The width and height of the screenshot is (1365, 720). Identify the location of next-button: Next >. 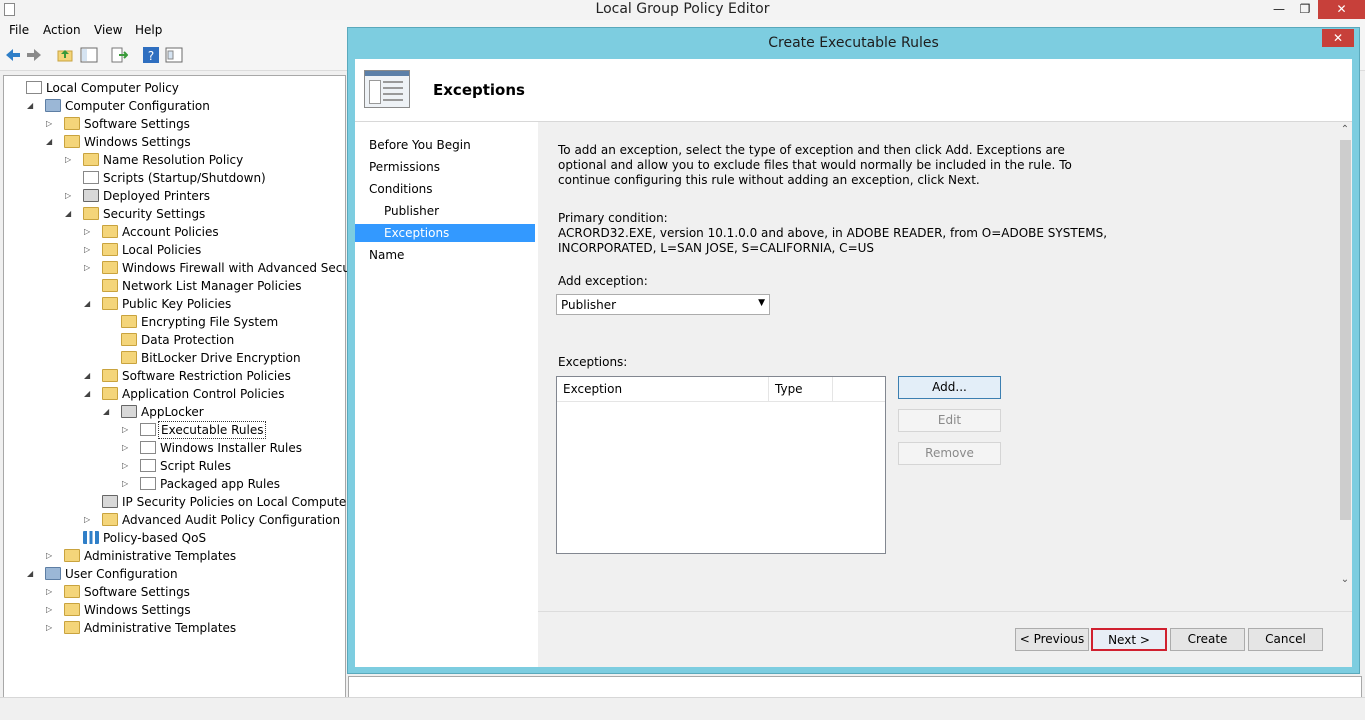
(1129, 639).